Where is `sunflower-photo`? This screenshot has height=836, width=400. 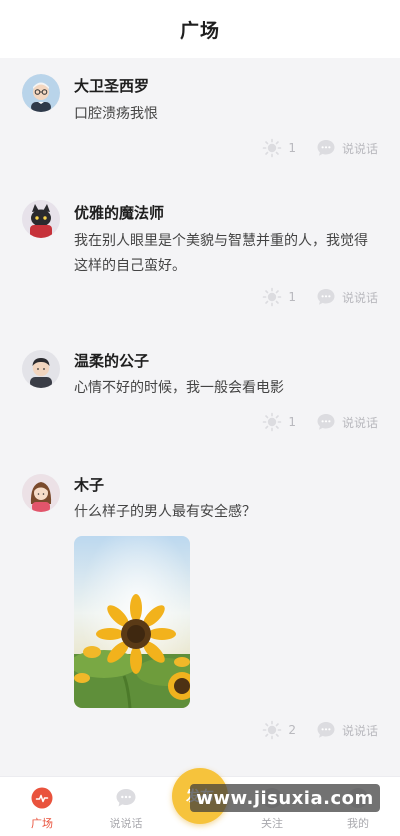 sunflower-photo is located at coordinates (132, 622).